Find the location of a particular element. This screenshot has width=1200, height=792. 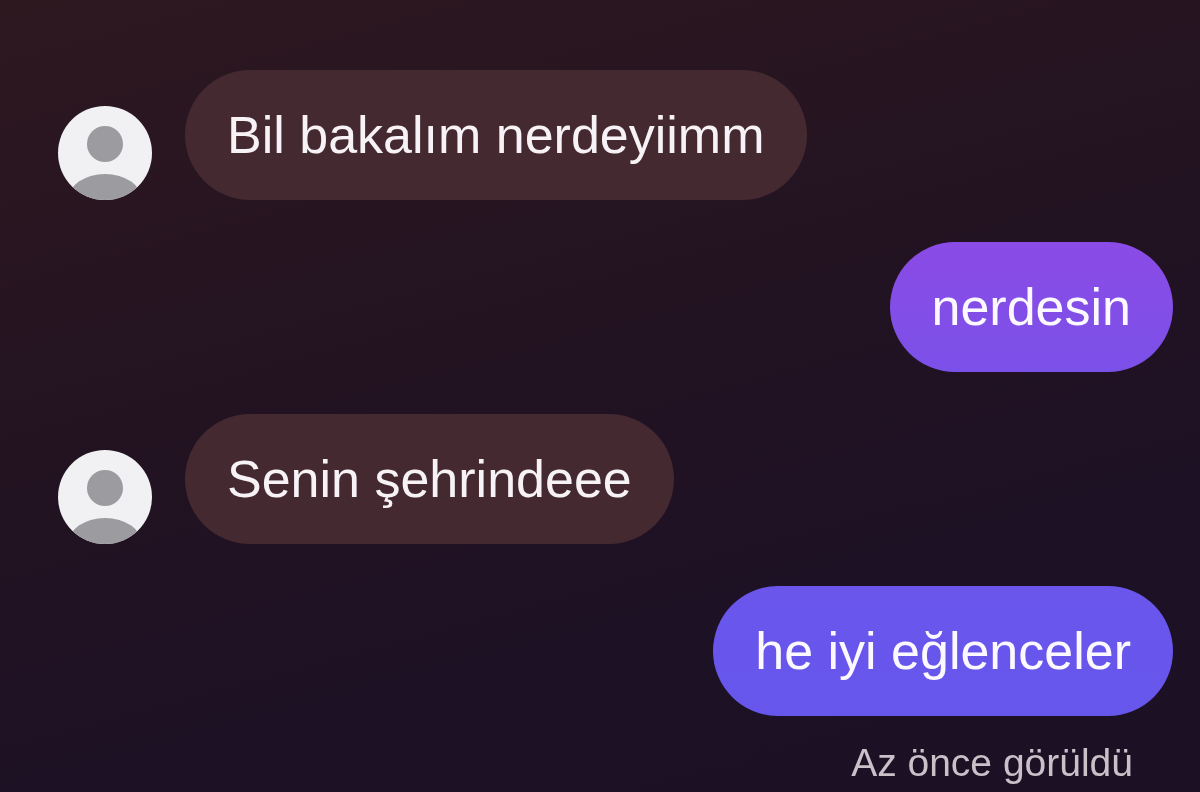

received-message: Senin şehrindeee is located at coordinates (429, 479).